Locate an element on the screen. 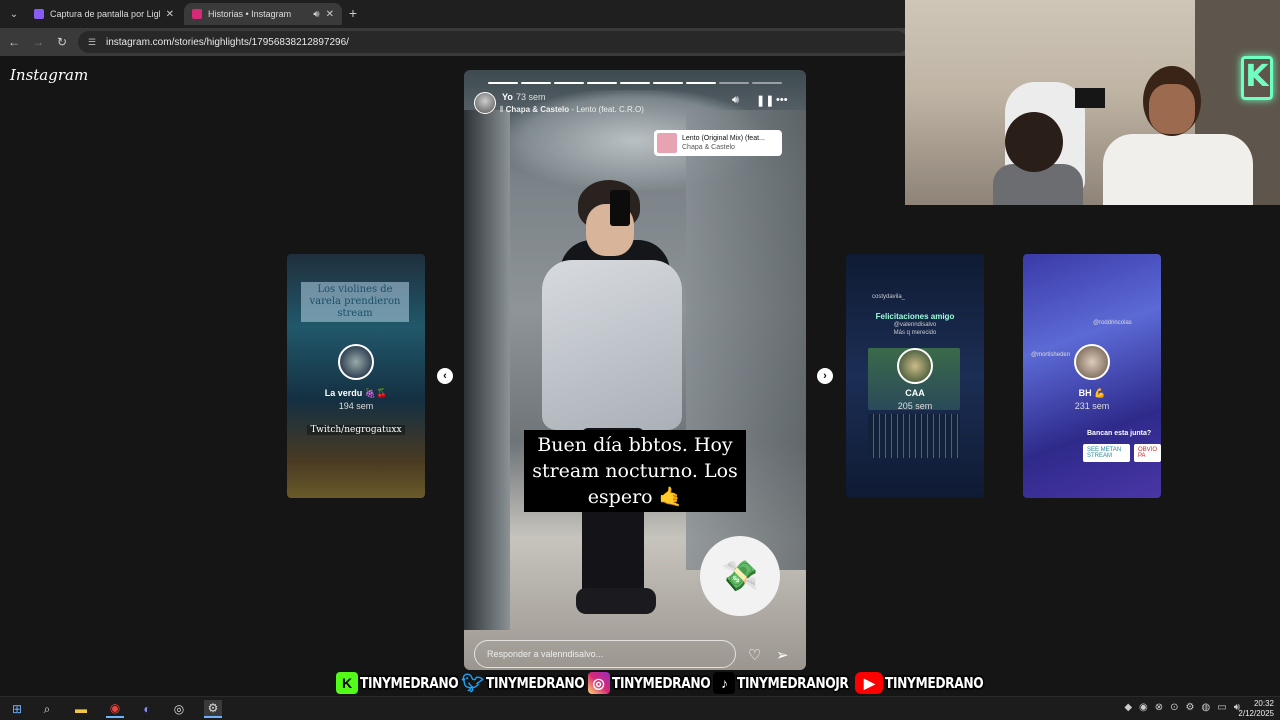  site-settings-icon: ☰ is located at coordinates (93, 42).